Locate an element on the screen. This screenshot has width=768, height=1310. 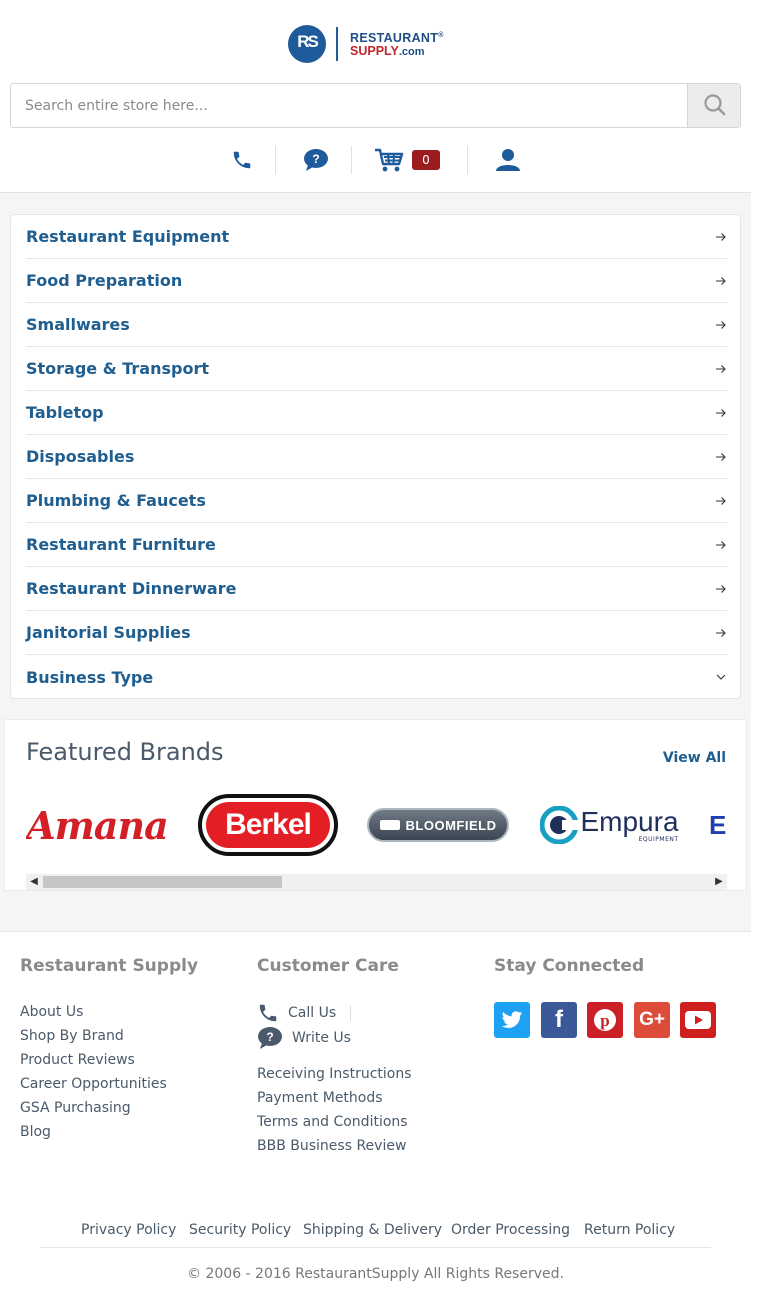
footer-link: BBB Business Review is located at coordinates (331, 1146).